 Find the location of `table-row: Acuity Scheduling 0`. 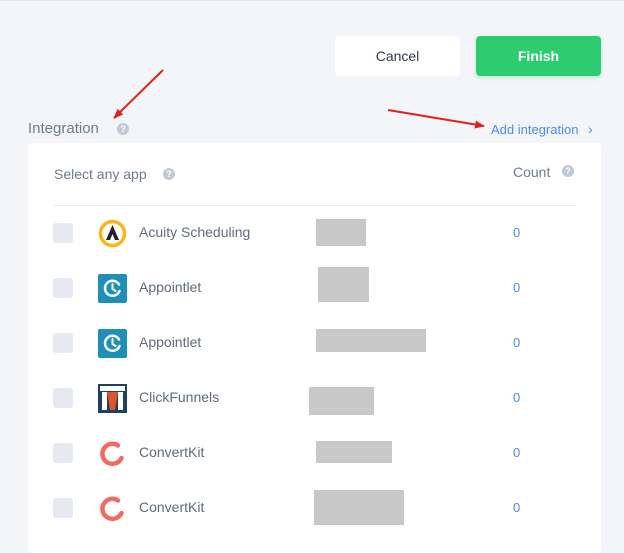

table-row: Acuity Scheduling 0 is located at coordinates (314, 233).